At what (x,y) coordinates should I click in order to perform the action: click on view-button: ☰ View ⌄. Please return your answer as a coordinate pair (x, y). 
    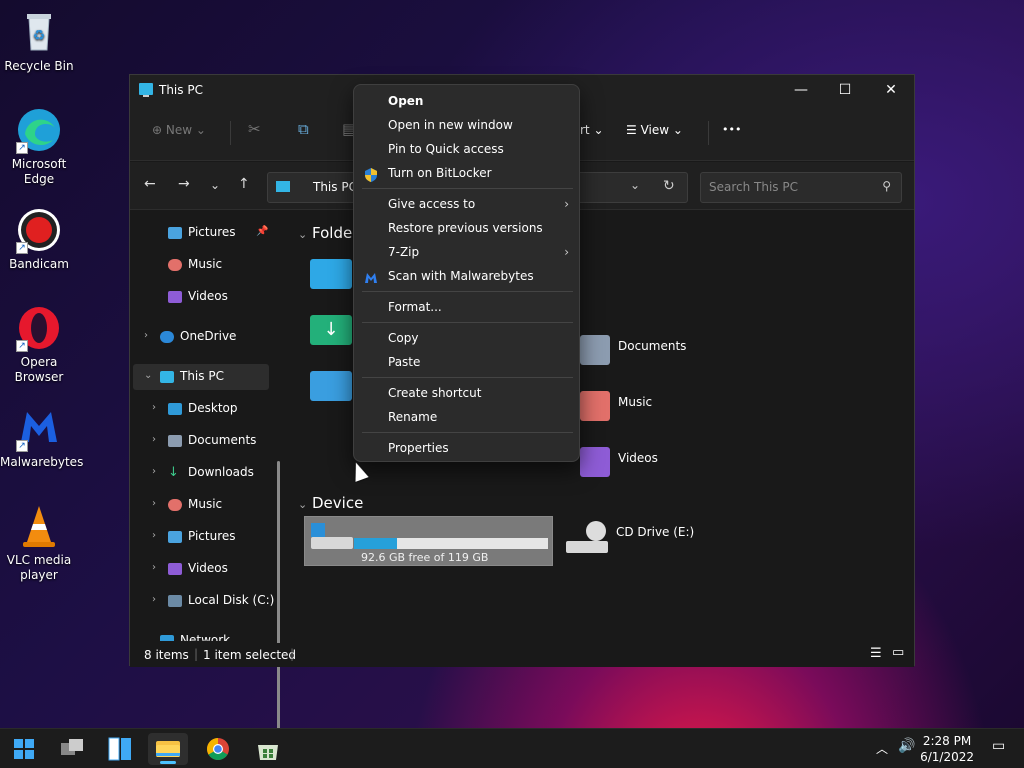
    Looking at the image, I should click on (654, 130).